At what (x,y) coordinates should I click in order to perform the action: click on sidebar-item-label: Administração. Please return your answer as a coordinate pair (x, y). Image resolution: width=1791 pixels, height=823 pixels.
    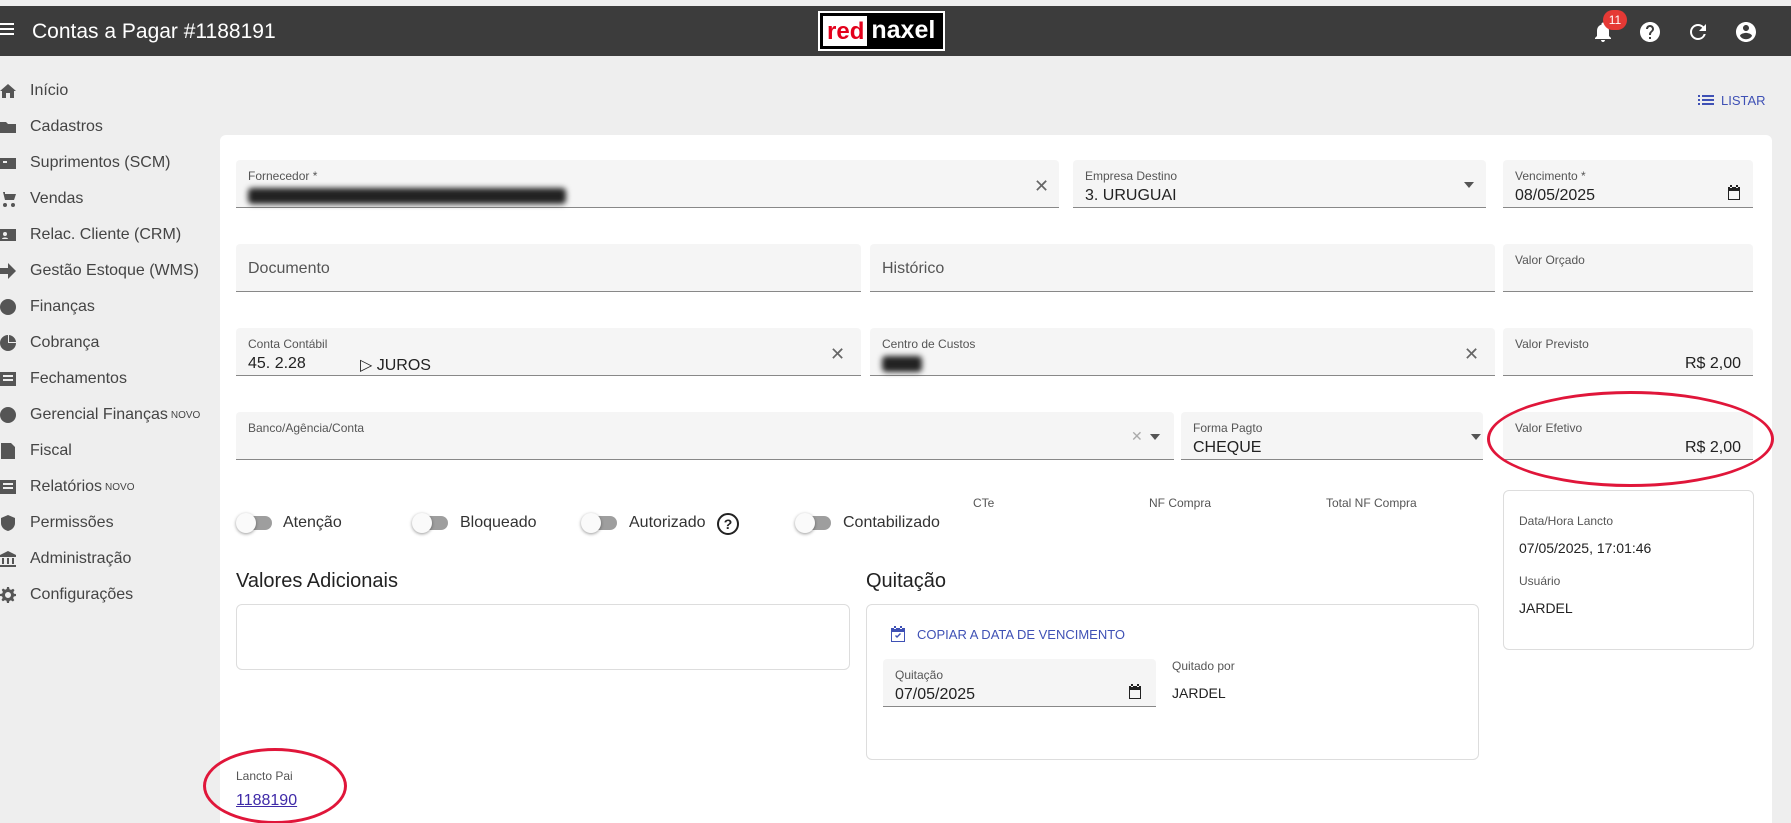
    Looking at the image, I should click on (81, 558).